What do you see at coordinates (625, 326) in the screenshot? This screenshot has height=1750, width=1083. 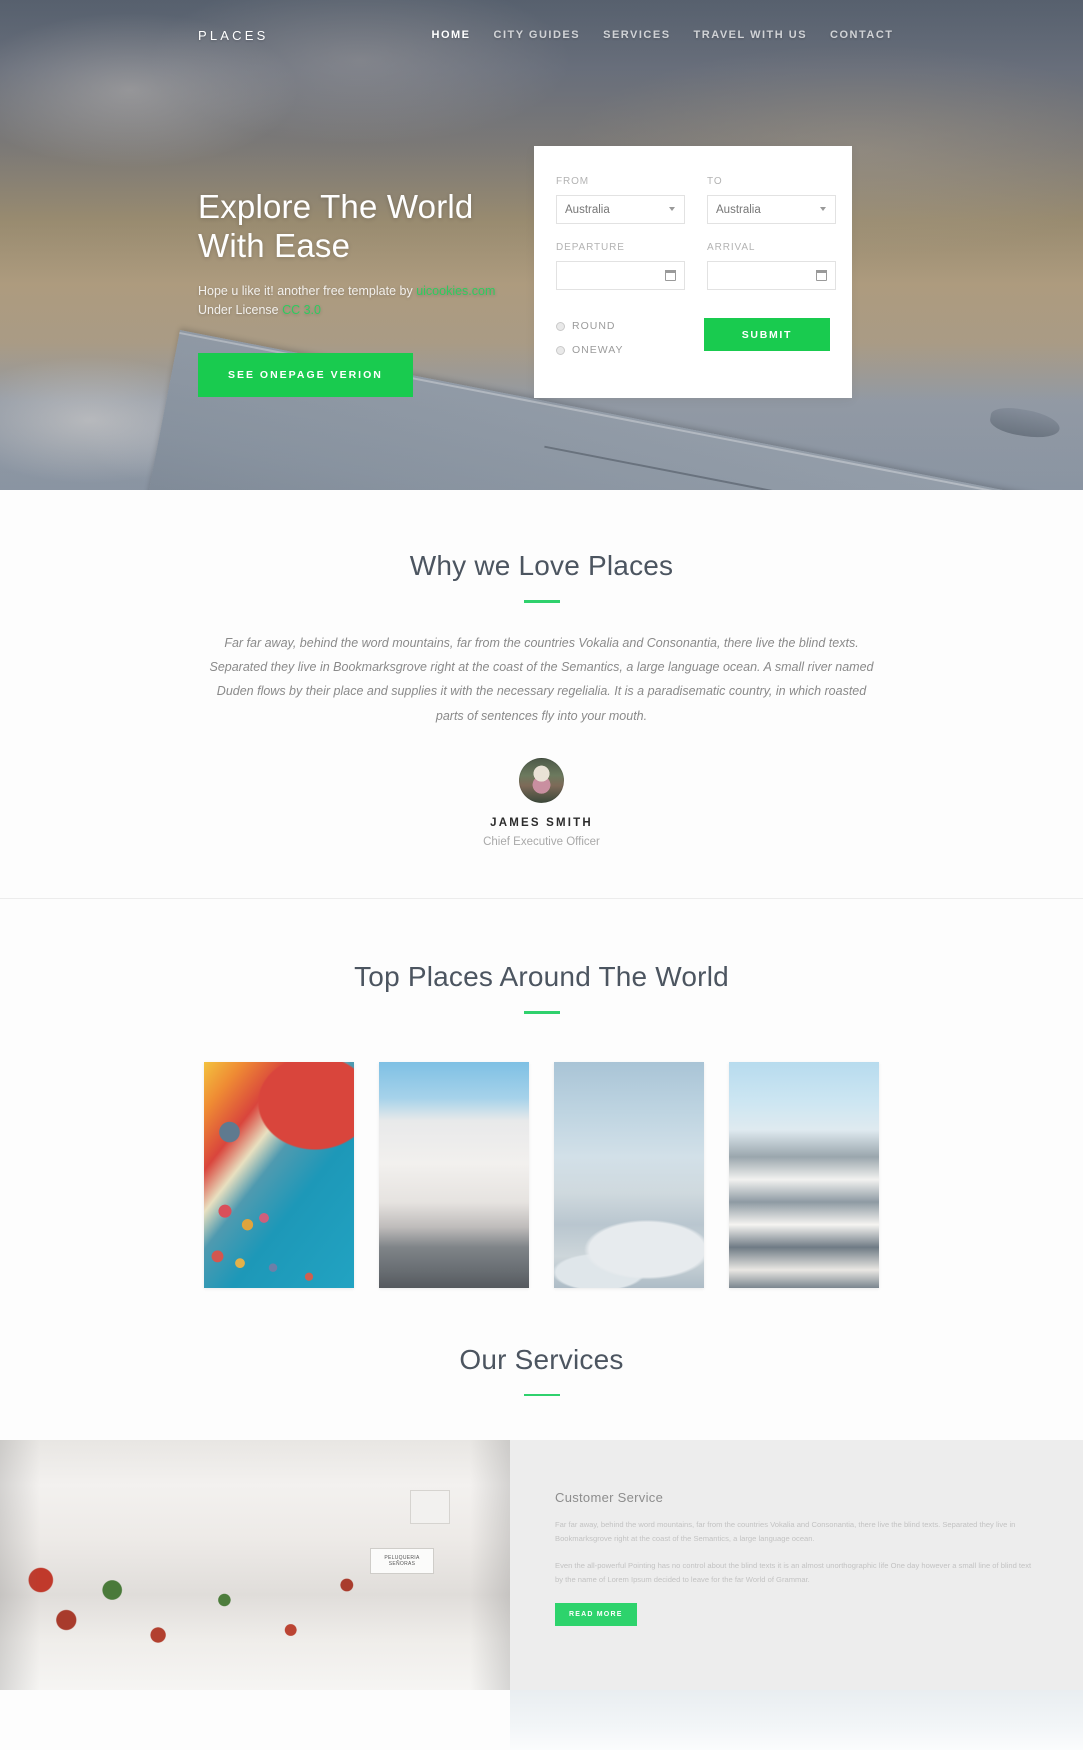 I see `radio-round: ROUND` at bounding box center [625, 326].